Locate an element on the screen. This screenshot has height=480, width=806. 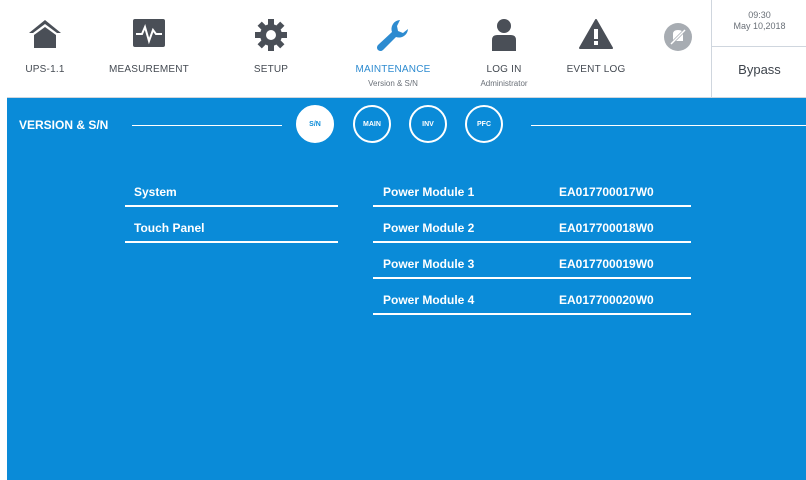
nav-ups-label: UPS-1.1 is located at coordinates (45, 69).